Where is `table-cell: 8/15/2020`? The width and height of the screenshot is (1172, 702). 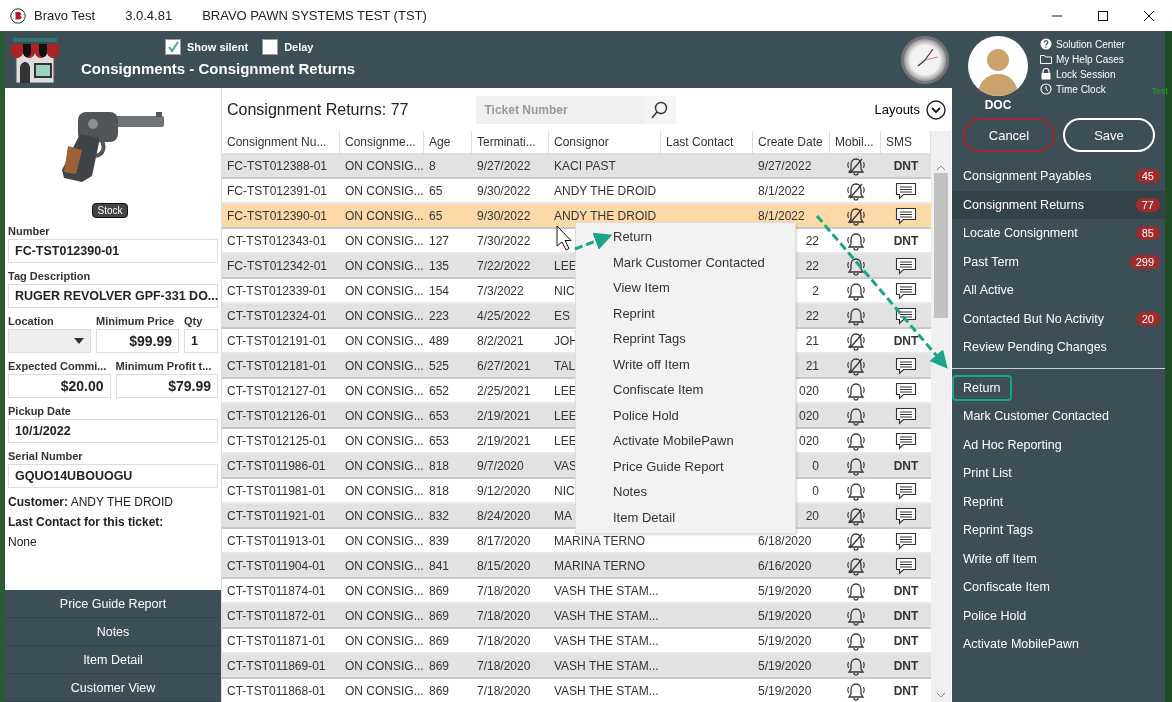 table-cell: 8/15/2020 is located at coordinates (504, 565).